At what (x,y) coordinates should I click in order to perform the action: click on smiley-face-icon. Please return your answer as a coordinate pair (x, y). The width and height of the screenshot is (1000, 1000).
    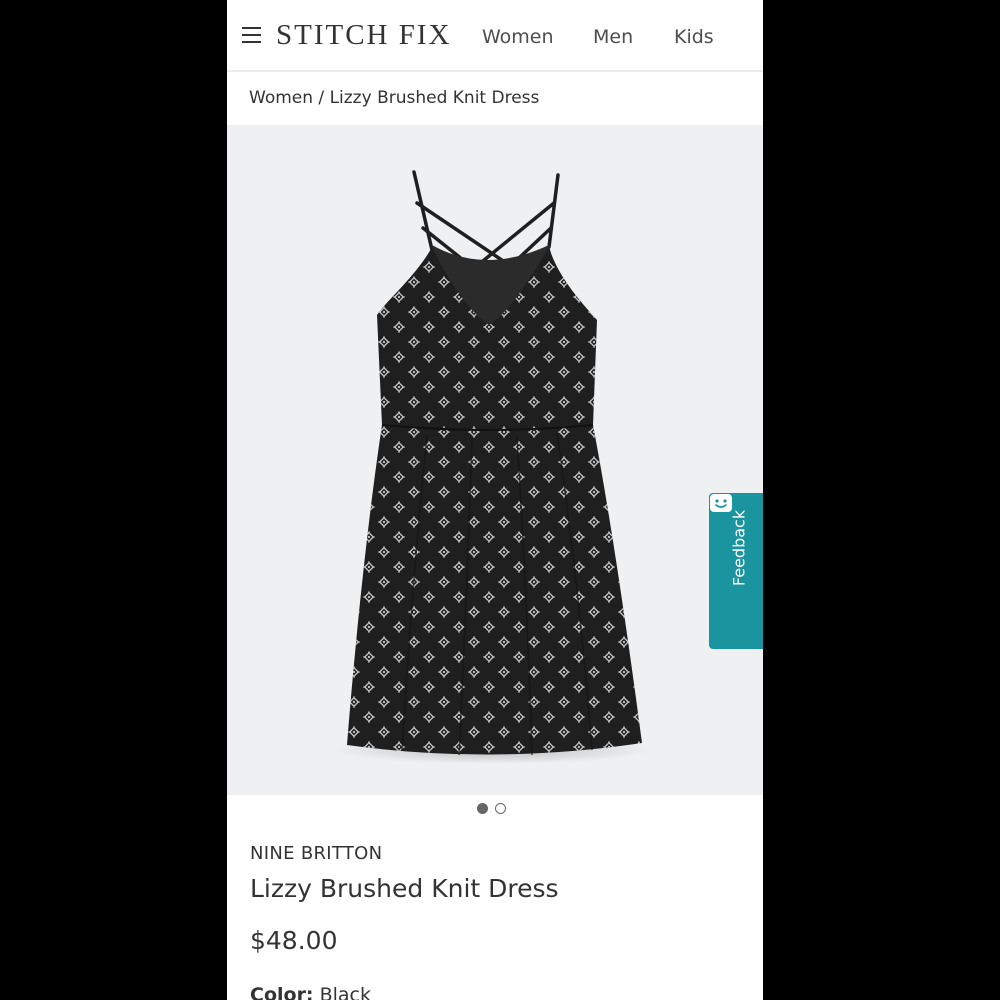
    Looking at the image, I should click on (721, 503).